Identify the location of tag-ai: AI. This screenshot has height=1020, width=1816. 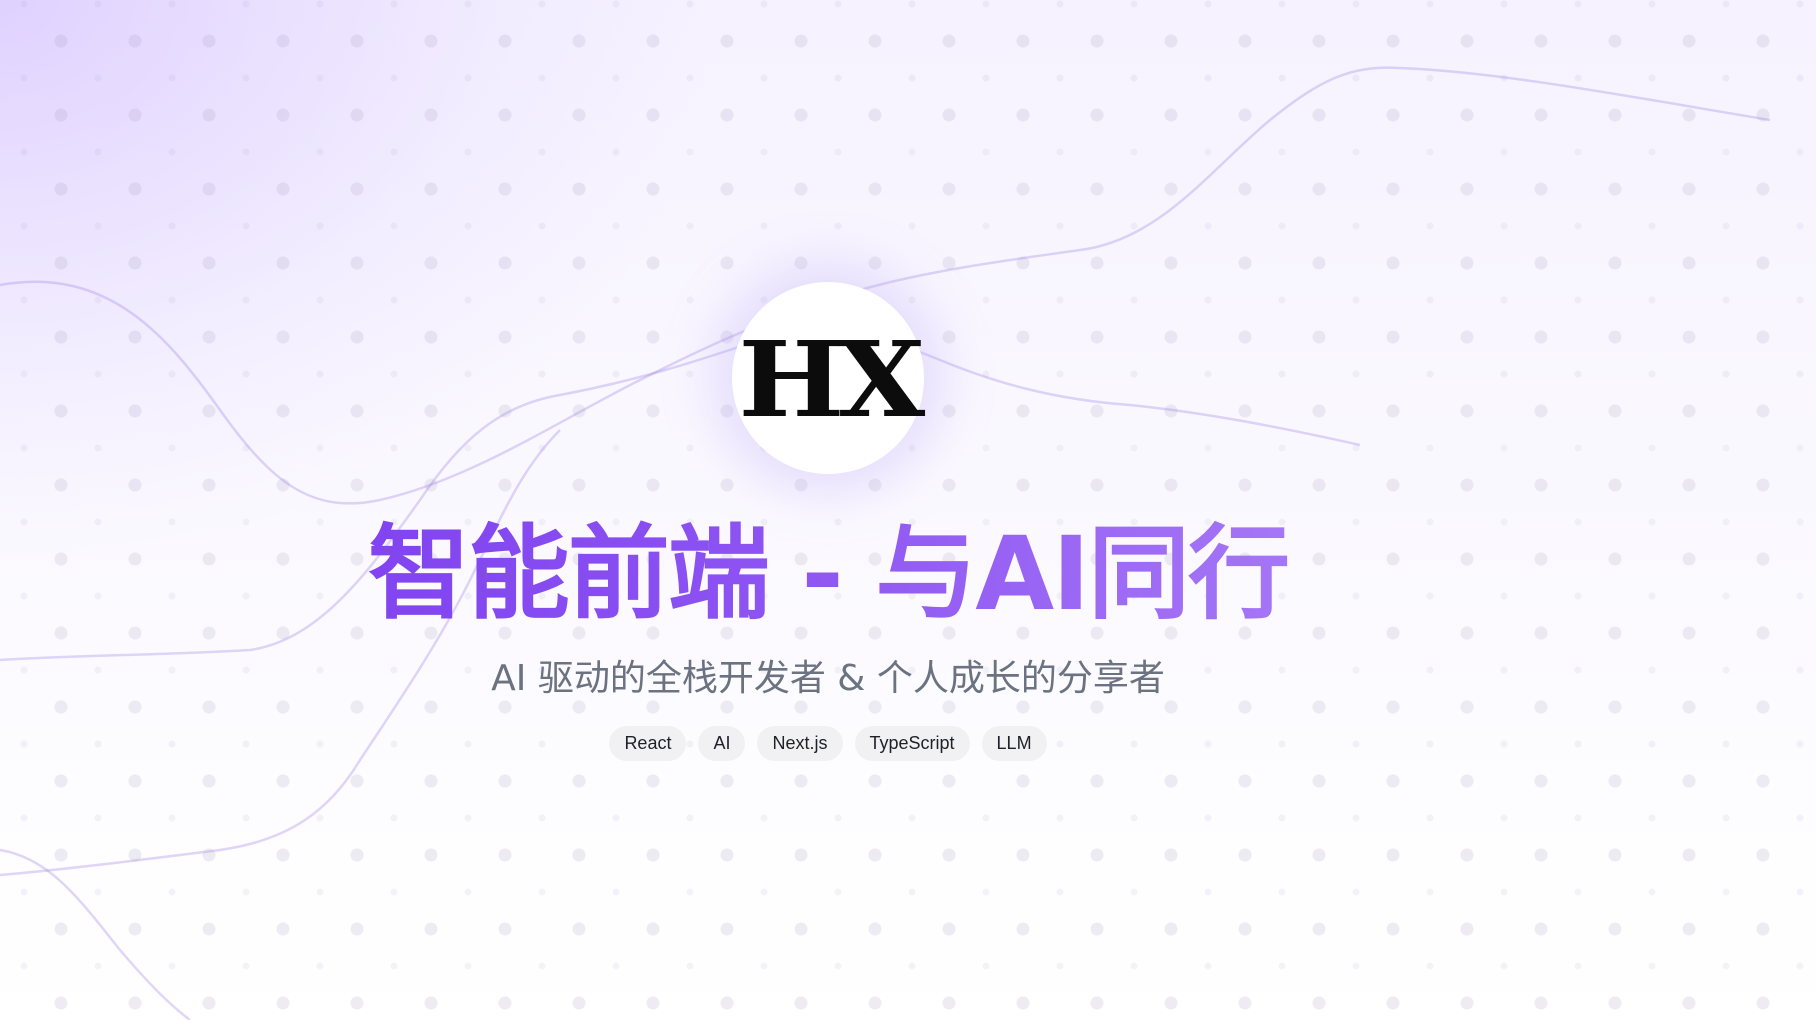
(722, 743).